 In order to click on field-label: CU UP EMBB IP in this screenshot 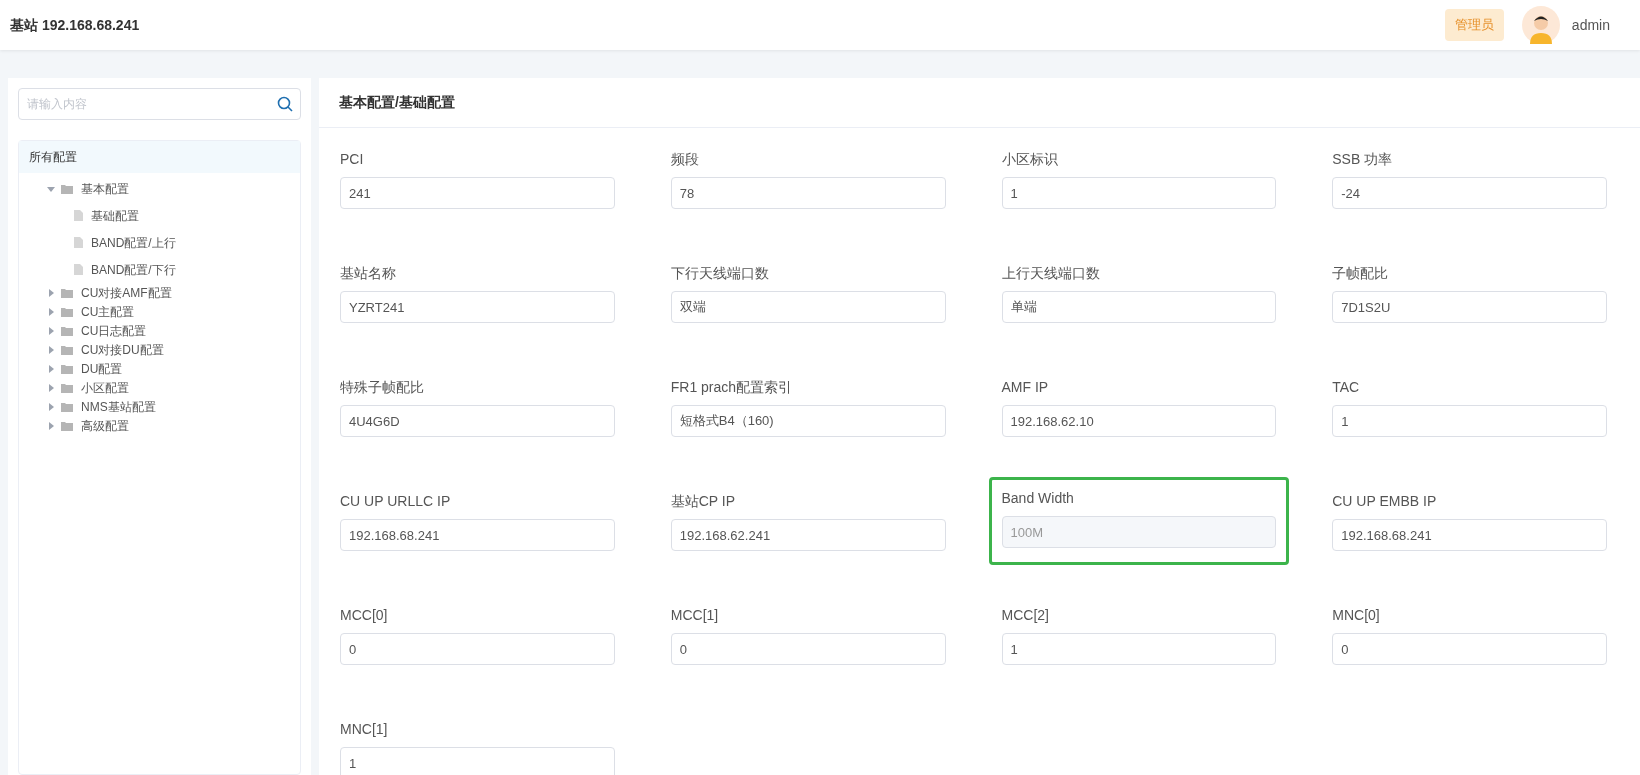, I will do `click(1385, 501)`.